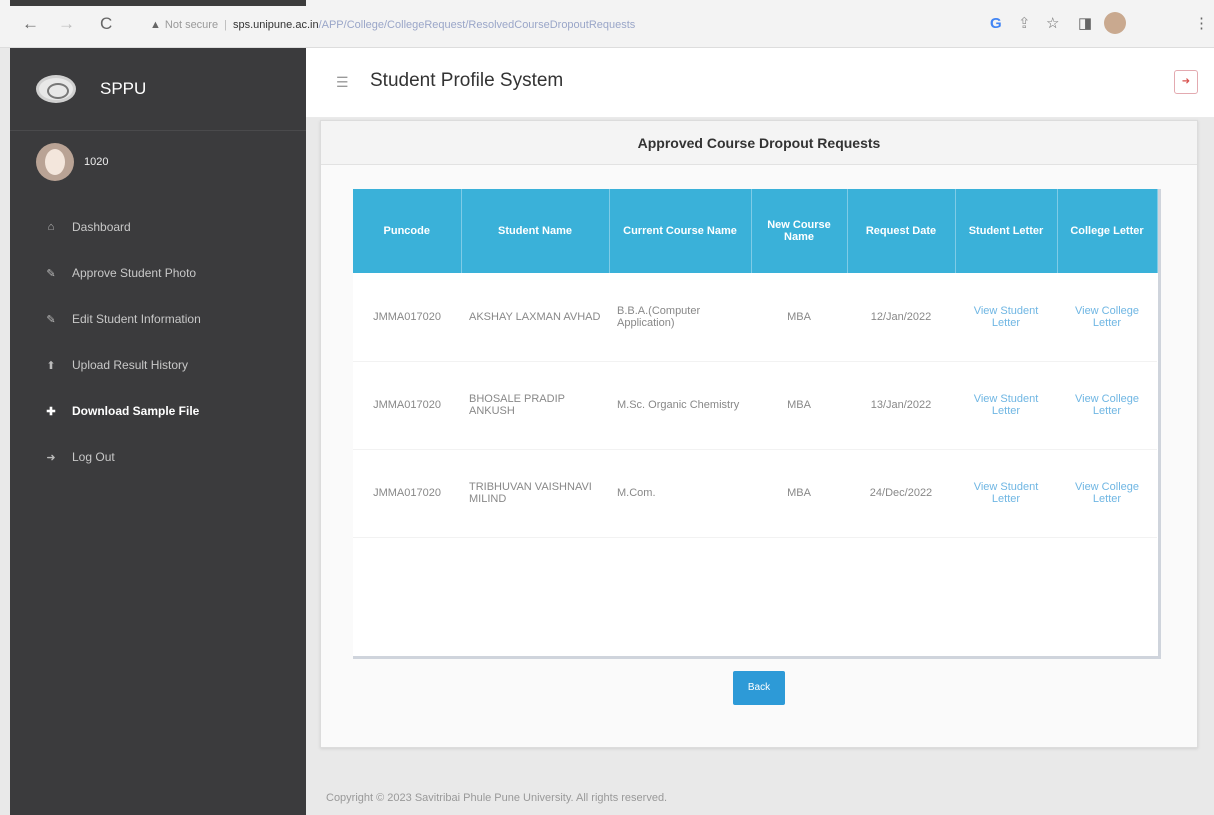  I want to click on sidebar-item-label: Dashboard, so click(101, 227).